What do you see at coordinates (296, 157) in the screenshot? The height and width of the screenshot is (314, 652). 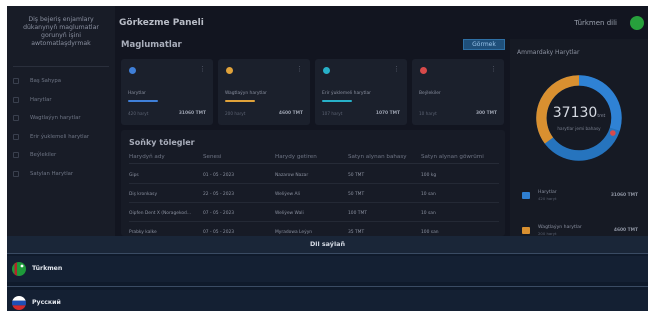 I see `column-header: Harydy getiren` at bounding box center [296, 157].